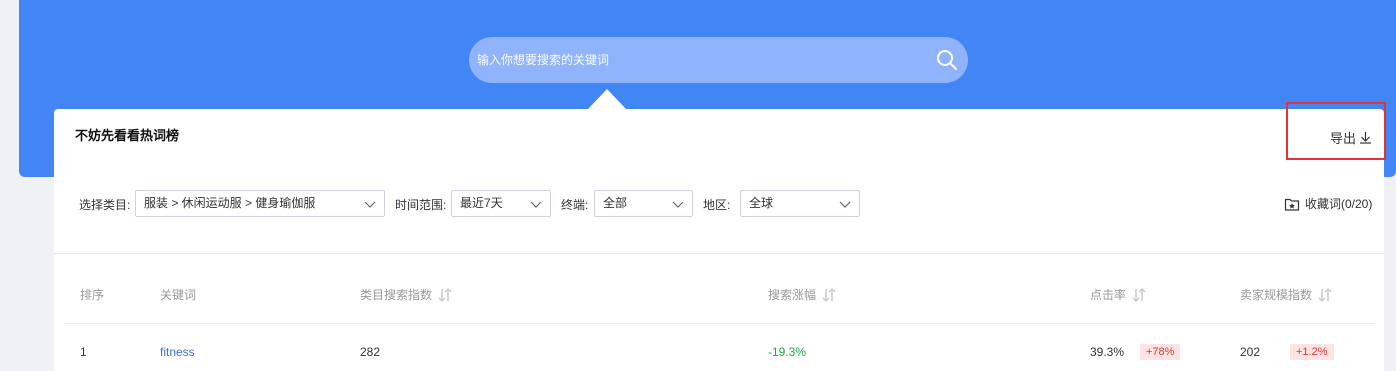 The height and width of the screenshot is (371, 1396). Describe the element at coordinates (717, 205) in the screenshot. I see `region-label: 地区:` at that location.